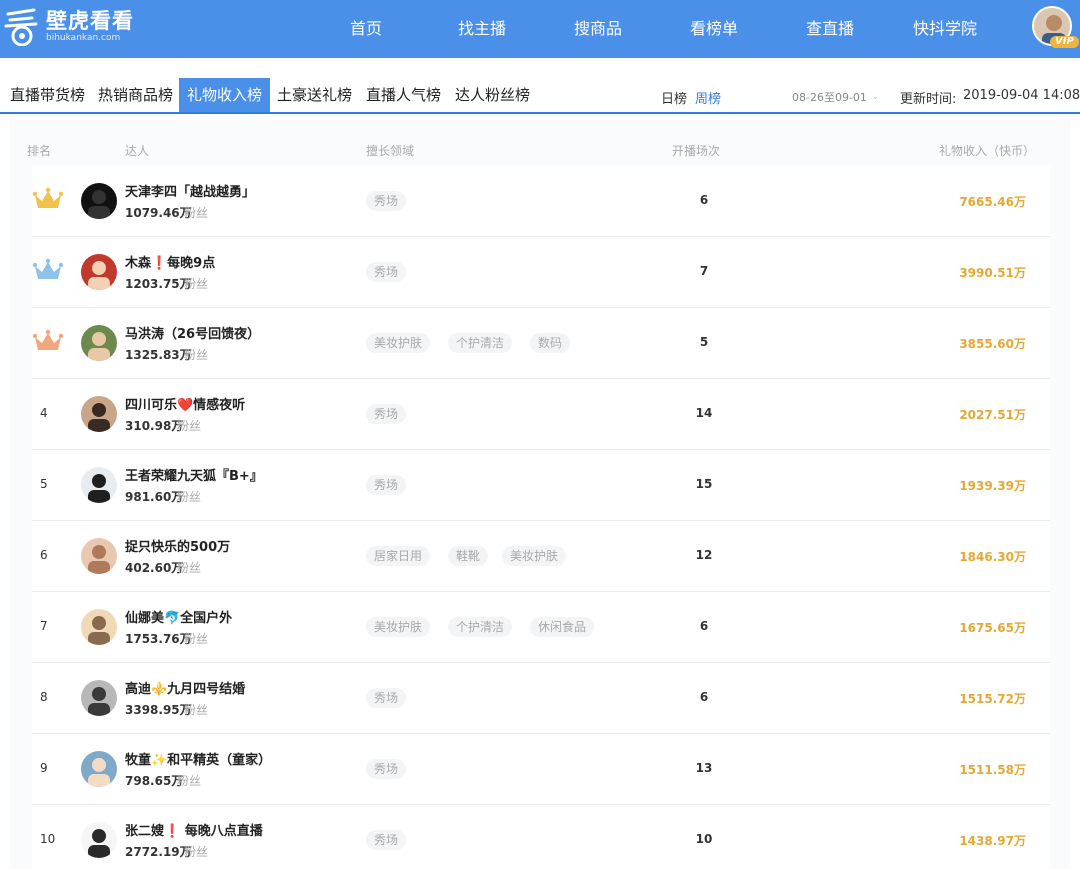 The width and height of the screenshot is (1080, 869). Describe the element at coordinates (403, 95) in the screenshot. I see `tab-live-popularity: 直播人气榜` at that location.